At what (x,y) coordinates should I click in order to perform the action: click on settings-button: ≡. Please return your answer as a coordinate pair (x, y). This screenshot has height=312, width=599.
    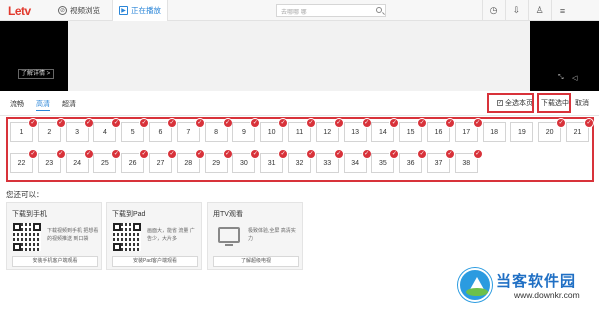
    Looking at the image, I should click on (562, 10).